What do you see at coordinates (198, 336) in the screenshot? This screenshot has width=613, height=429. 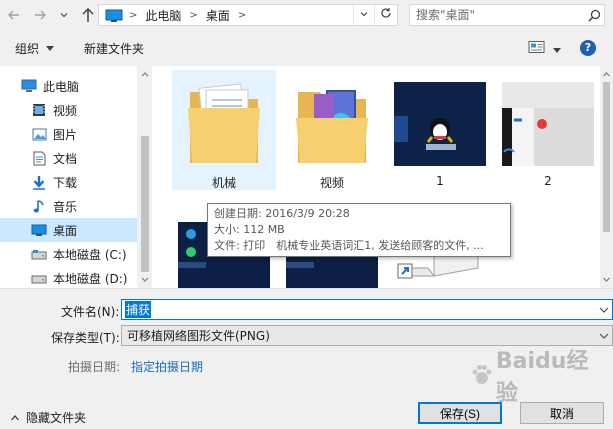 I see `filetype-value: 可移植网络图形文件(PNG)` at bounding box center [198, 336].